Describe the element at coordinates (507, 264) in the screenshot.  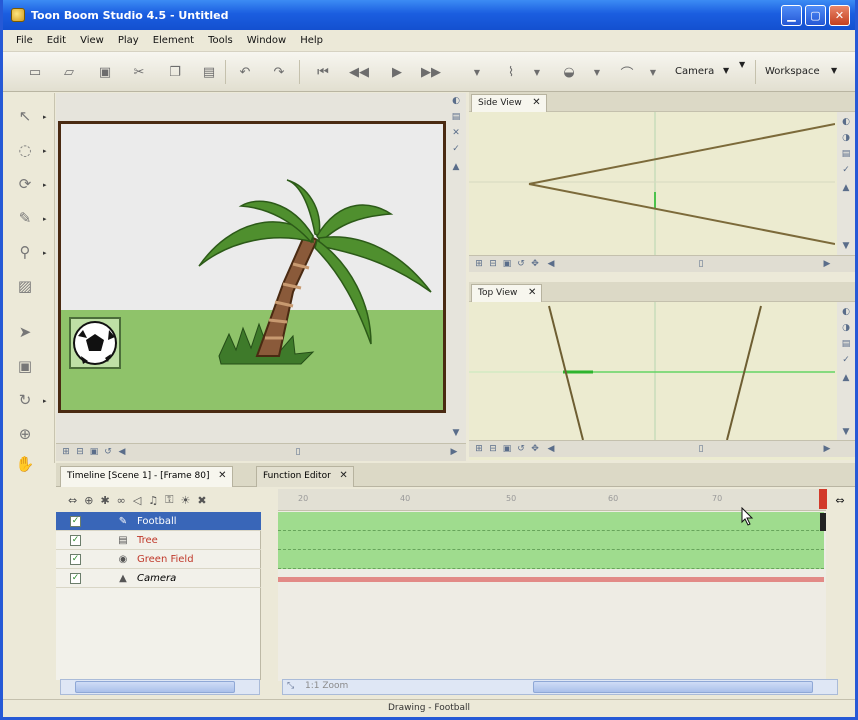
I see `side-view-fit-icon: ▣` at that location.